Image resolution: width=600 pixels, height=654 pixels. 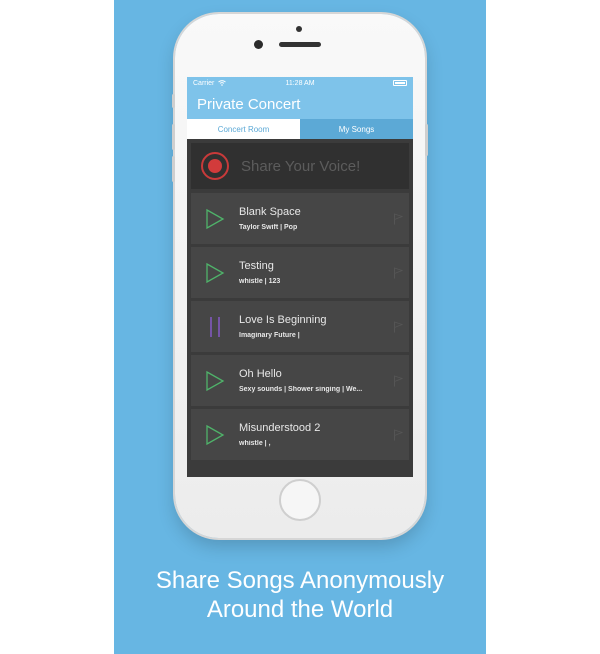 What do you see at coordinates (173, 169) in the screenshot?
I see `volume-down-button` at bounding box center [173, 169].